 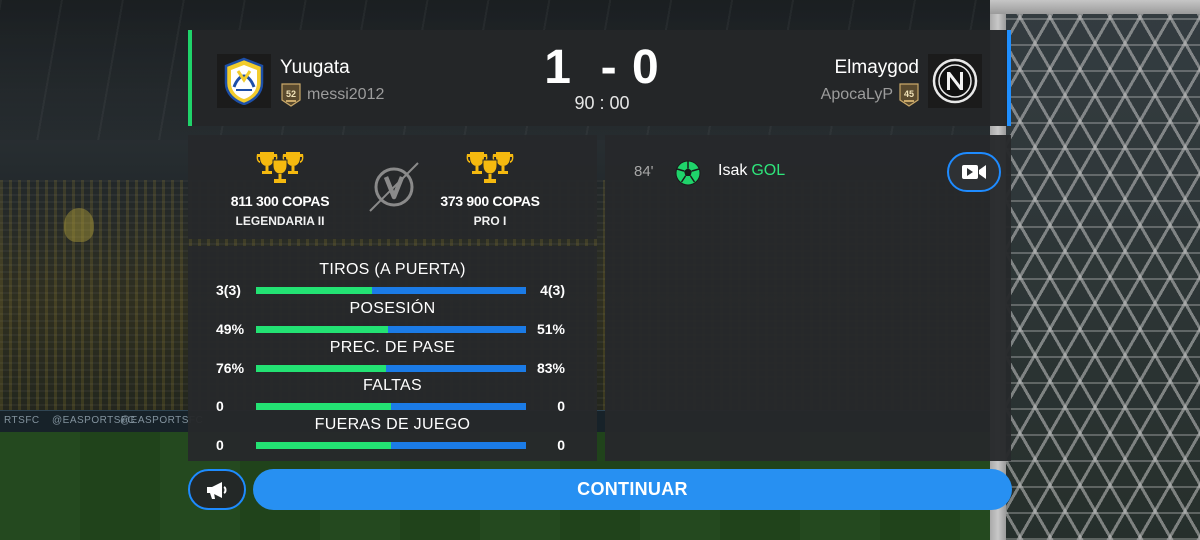 I want to click on stat-label: TIROS (A PUERTA), so click(x=392, y=269).